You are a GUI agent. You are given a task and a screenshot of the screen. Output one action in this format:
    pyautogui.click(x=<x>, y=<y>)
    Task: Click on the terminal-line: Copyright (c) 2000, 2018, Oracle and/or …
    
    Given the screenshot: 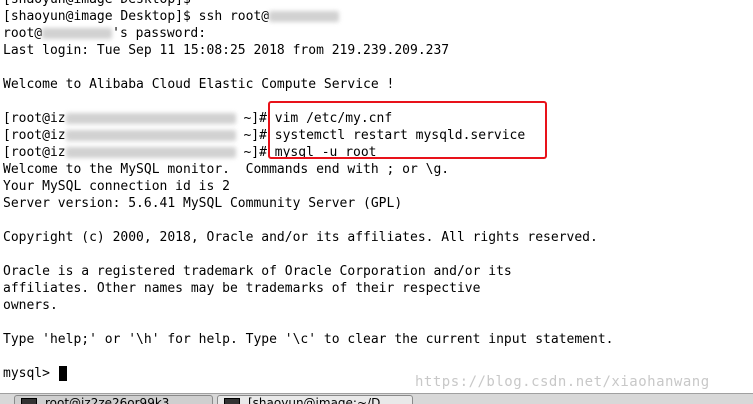 What is the action you would take?
    pyautogui.click(x=300, y=237)
    